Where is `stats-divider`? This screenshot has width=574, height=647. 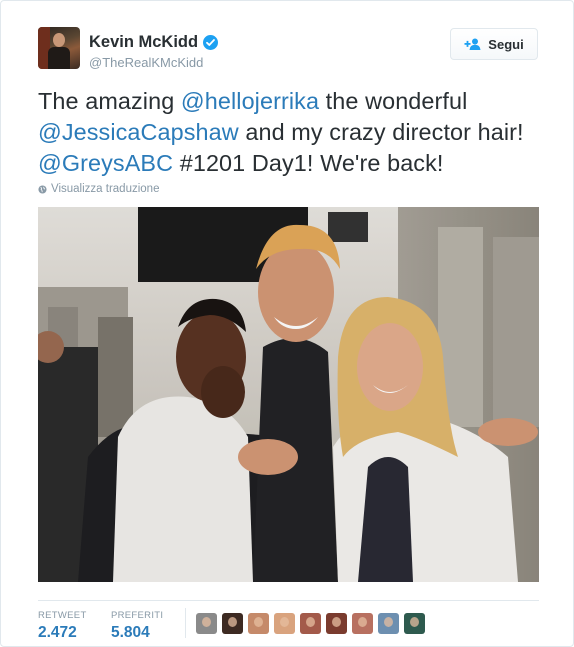 stats-divider is located at coordinates (288, 600).